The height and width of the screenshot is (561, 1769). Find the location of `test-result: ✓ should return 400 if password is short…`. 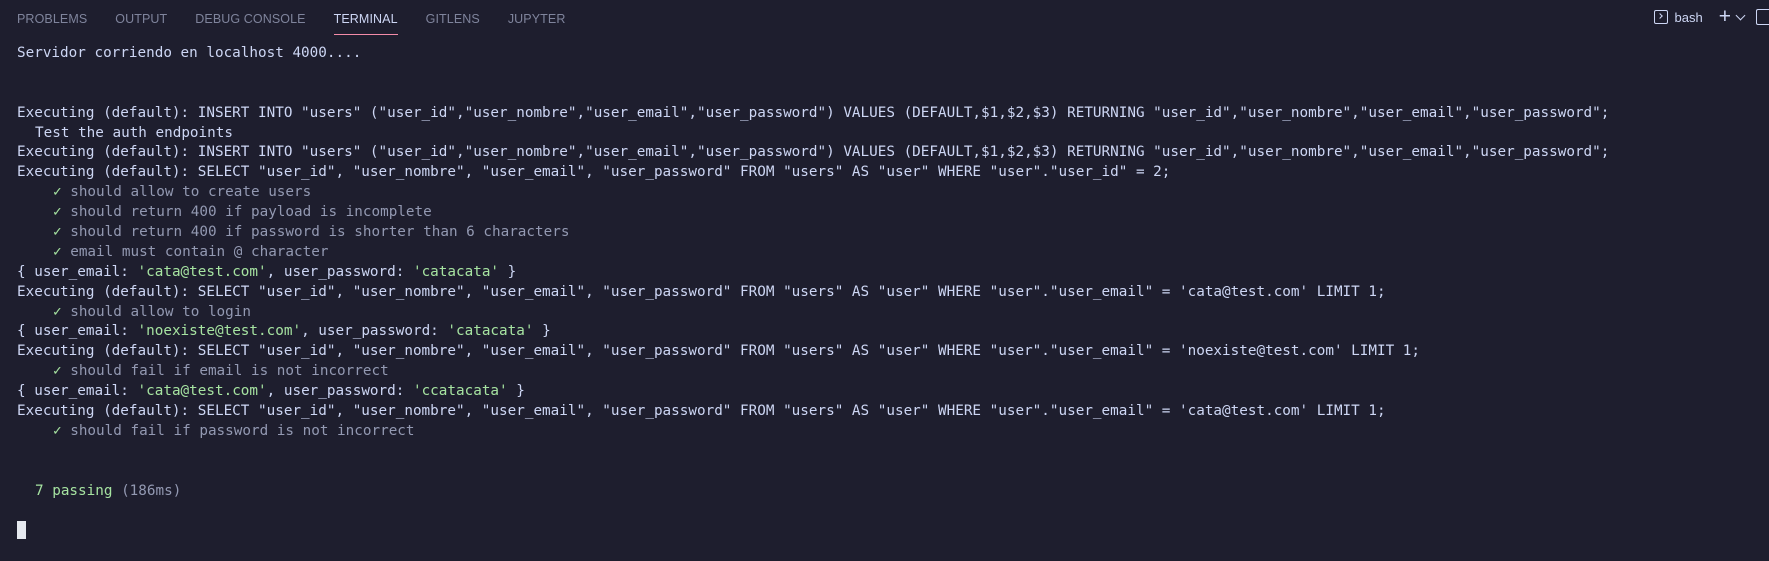

test-result: ✓ should return 400 if password is short… is located at coordinates (893, 233).